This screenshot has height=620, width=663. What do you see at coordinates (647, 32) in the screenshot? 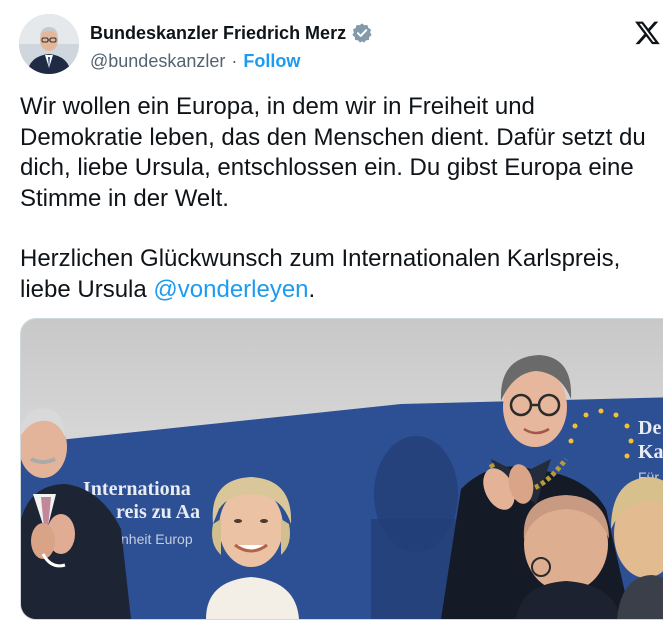
I see `x-logo-icon` at bounding box center [647, 32].